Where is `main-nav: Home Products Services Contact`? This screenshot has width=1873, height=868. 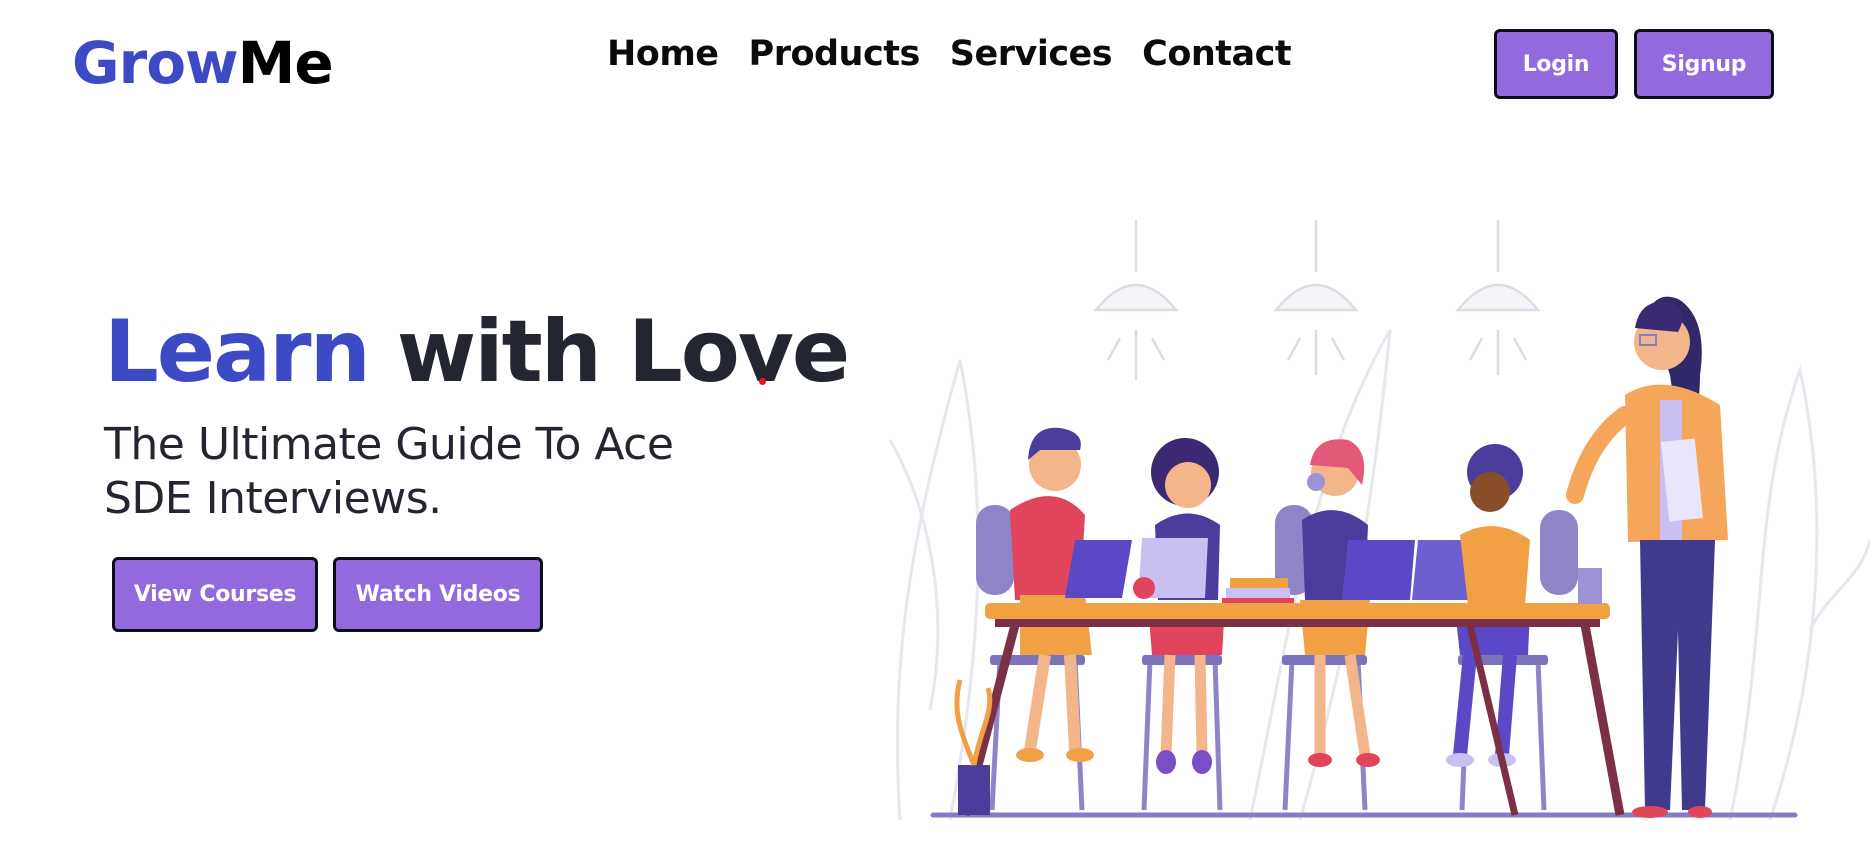 main-nav: Home Products Services Contact is located at coordinates (949, 54).